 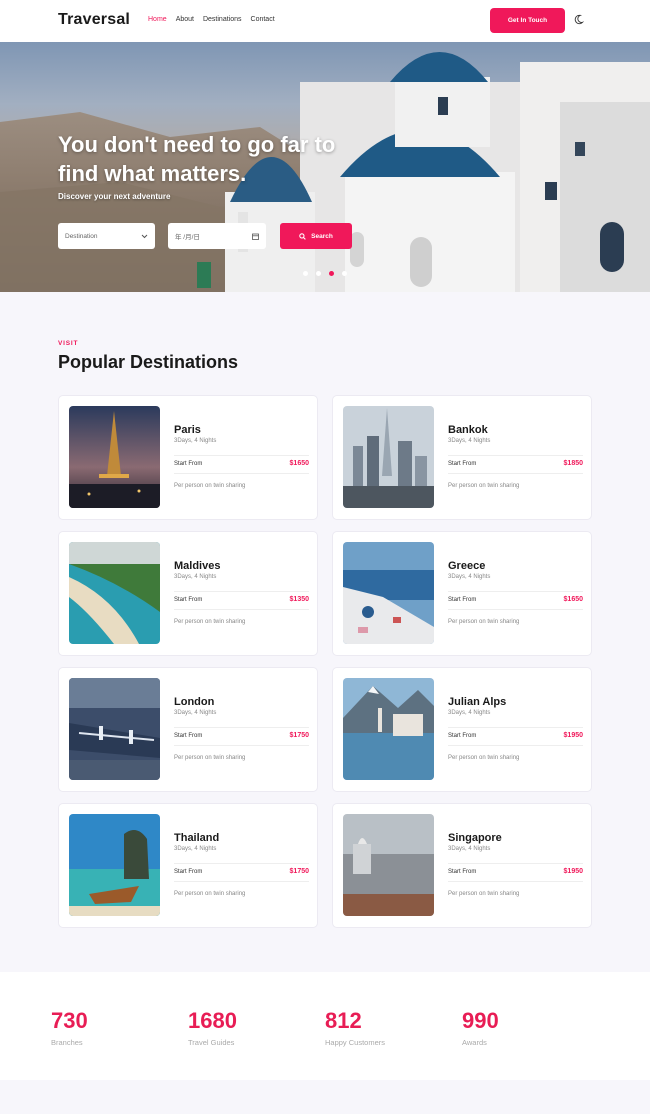 I want to click on nav-item-about: About, so click(x=185, y=19).